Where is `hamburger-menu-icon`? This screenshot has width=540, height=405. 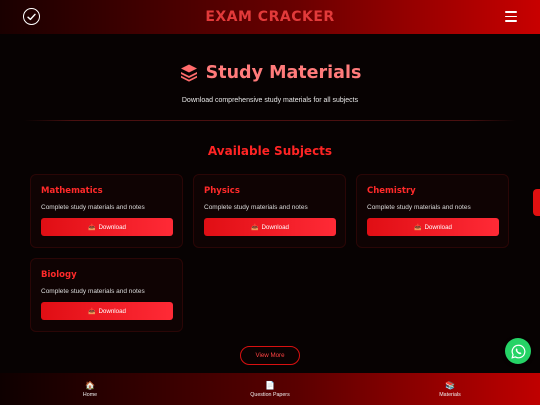 hamburger-menu-icon is located at coordinates (511, 16).